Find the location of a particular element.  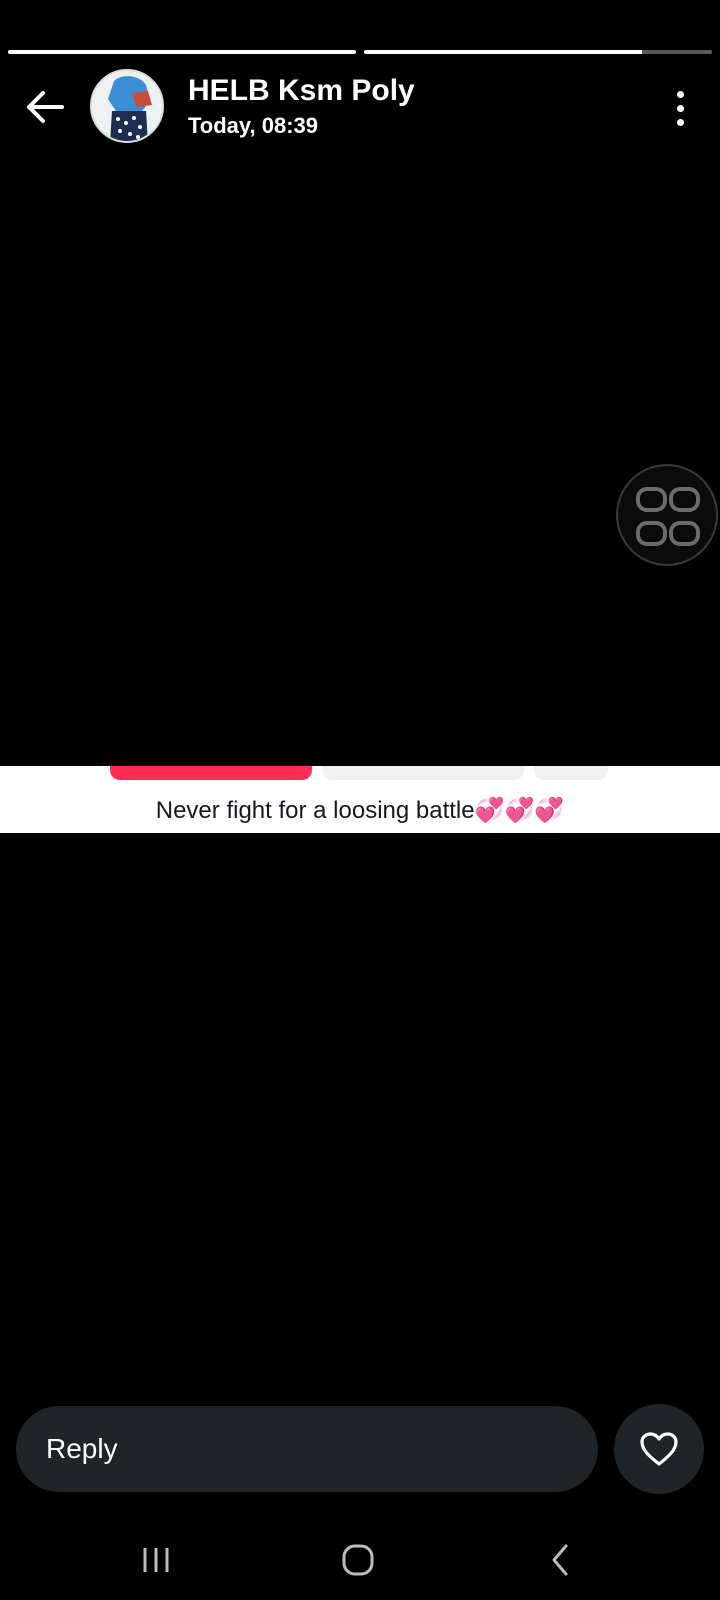

like-button is located at coordinates (659, 1449).